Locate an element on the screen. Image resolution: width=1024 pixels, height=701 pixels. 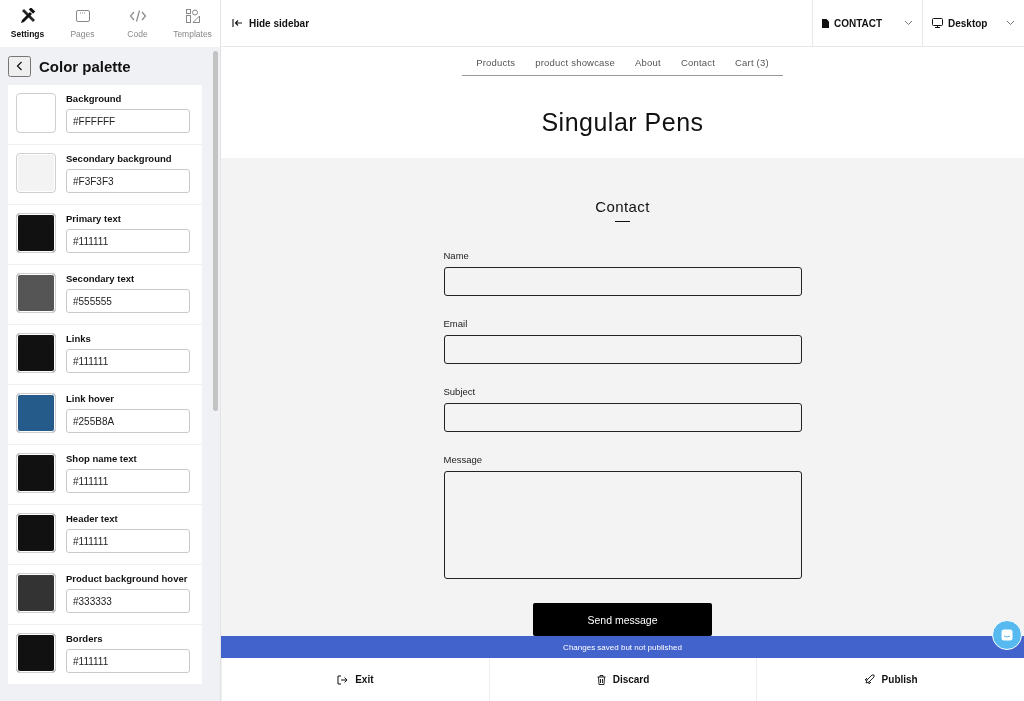
chevron-left-icon is located at coordinates (19, 65).